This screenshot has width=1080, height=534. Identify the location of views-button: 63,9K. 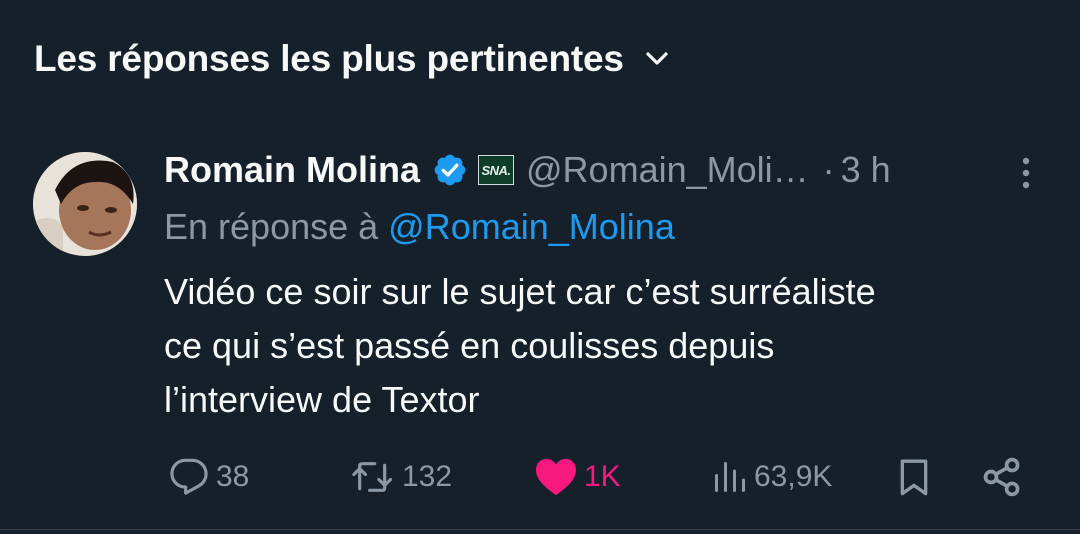
(772, 477).